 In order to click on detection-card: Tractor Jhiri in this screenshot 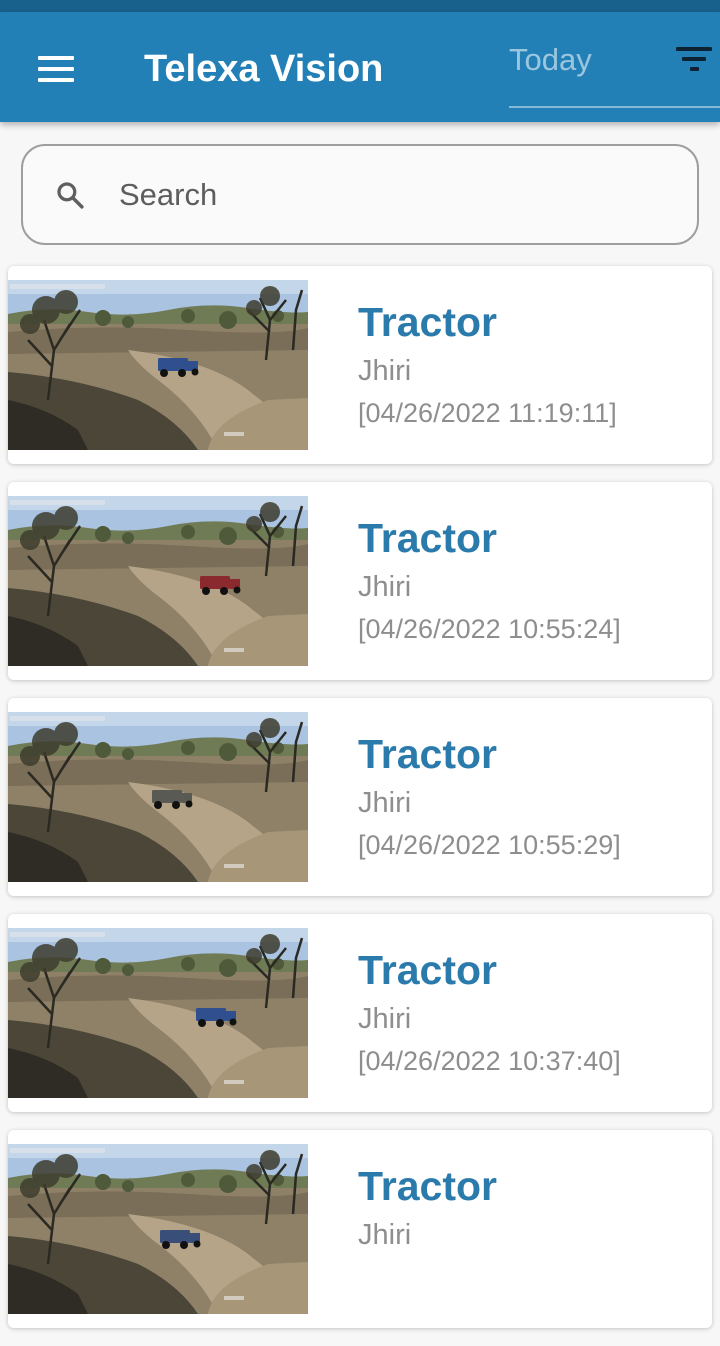, I will do `click(360, 1229)`.